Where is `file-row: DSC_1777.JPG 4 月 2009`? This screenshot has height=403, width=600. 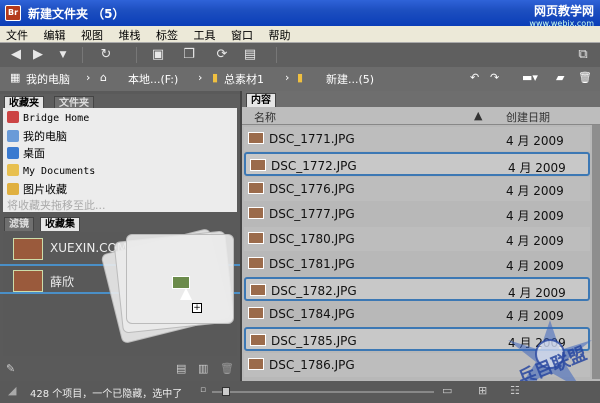
file-row: DSC_1777.JPG 4 月 2009 is located at coordinates (417, 214).